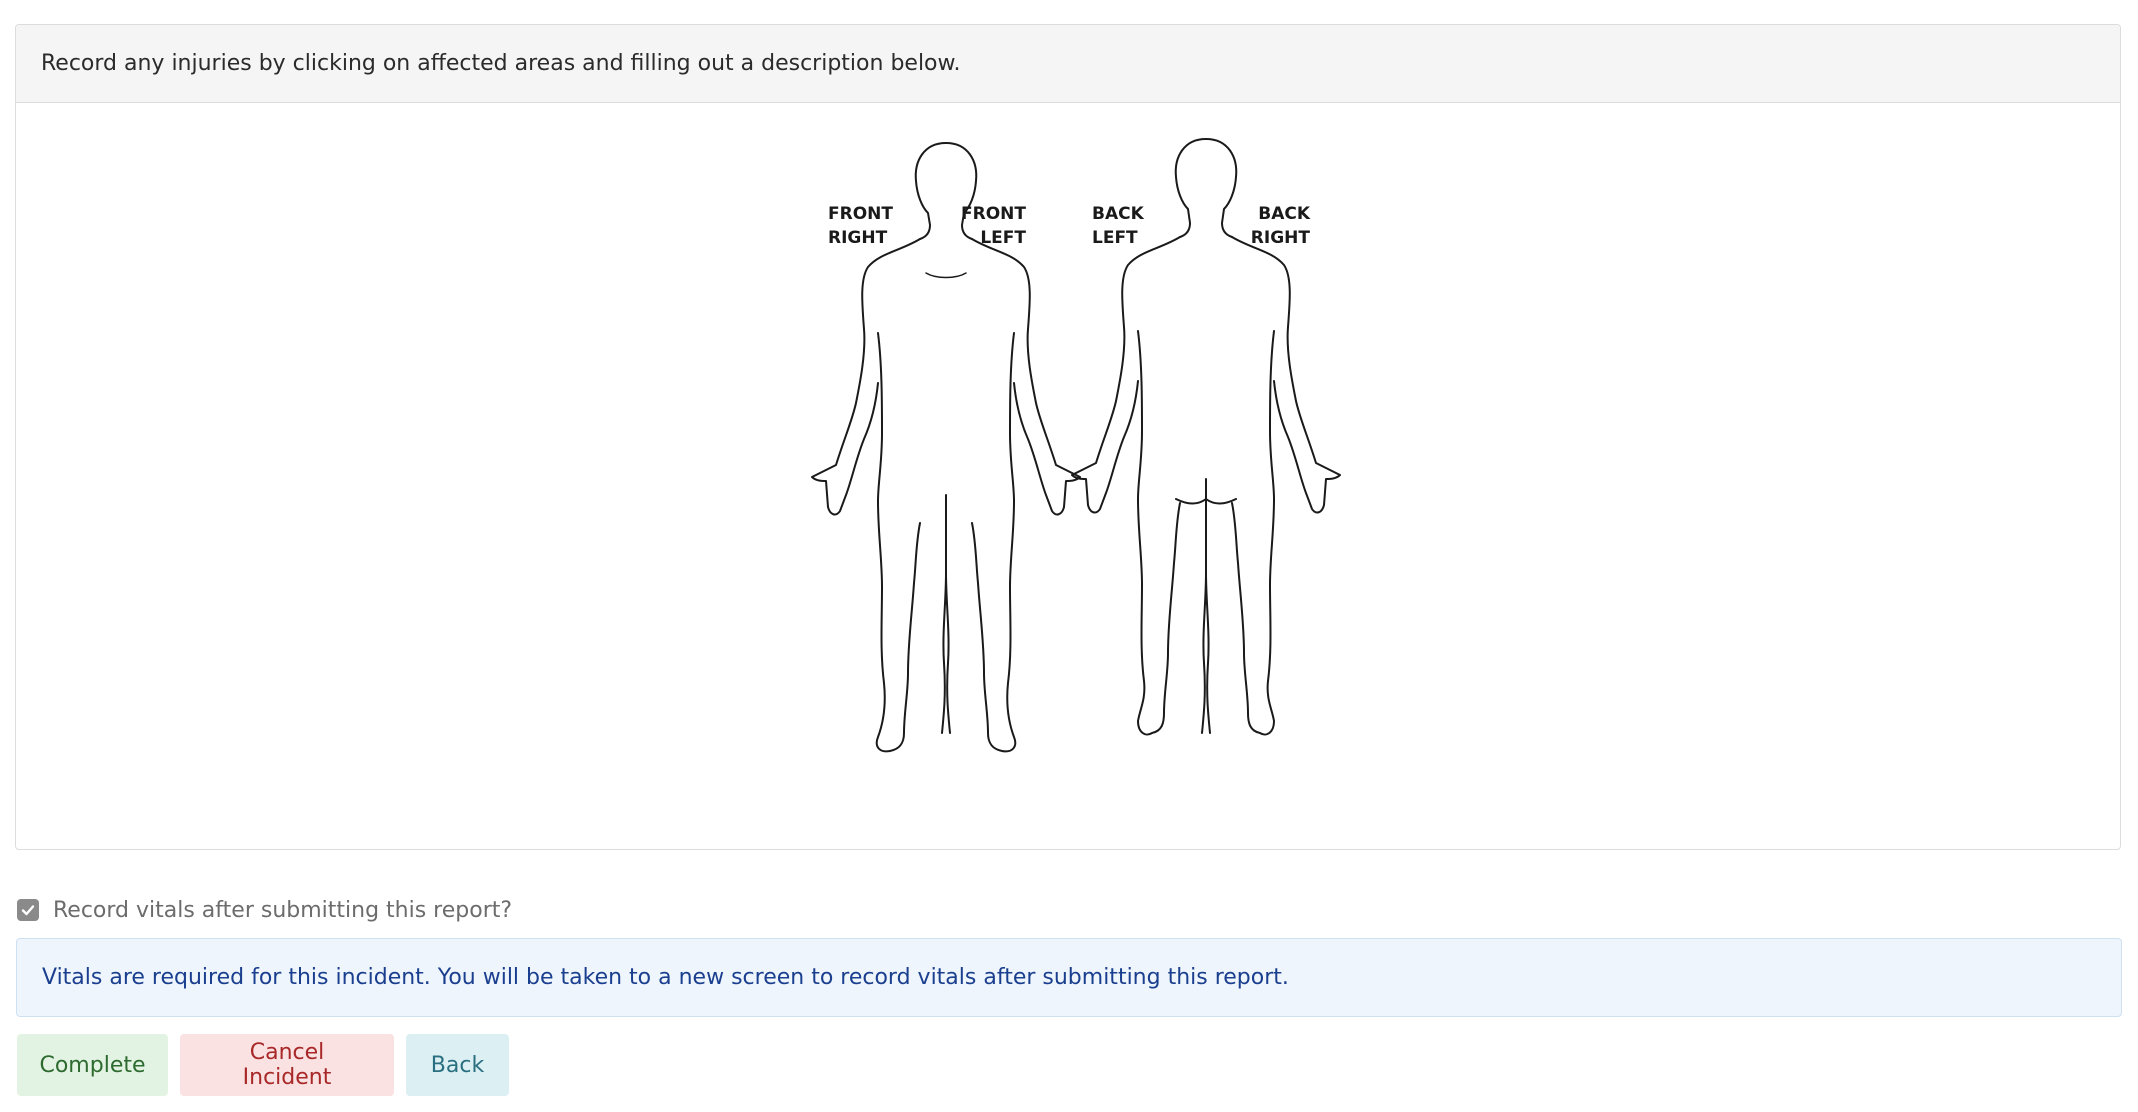  I want to click on action-buttons: Complete Cancel Incident Back, so click(263, 1065).